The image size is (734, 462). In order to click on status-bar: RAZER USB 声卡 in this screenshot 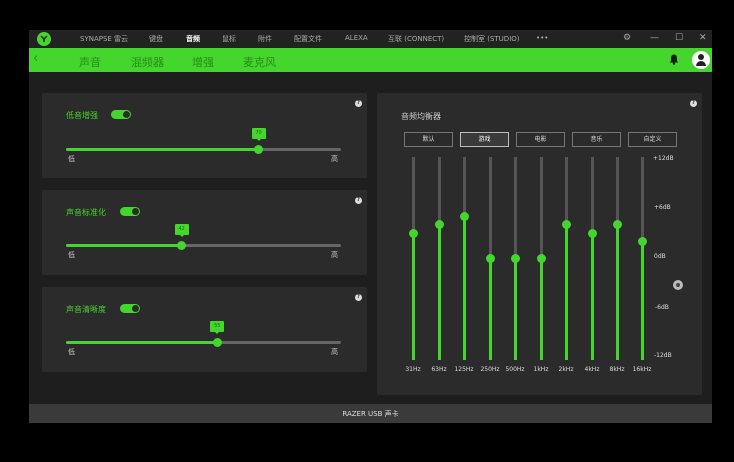, I will do `click(370, 413)`.